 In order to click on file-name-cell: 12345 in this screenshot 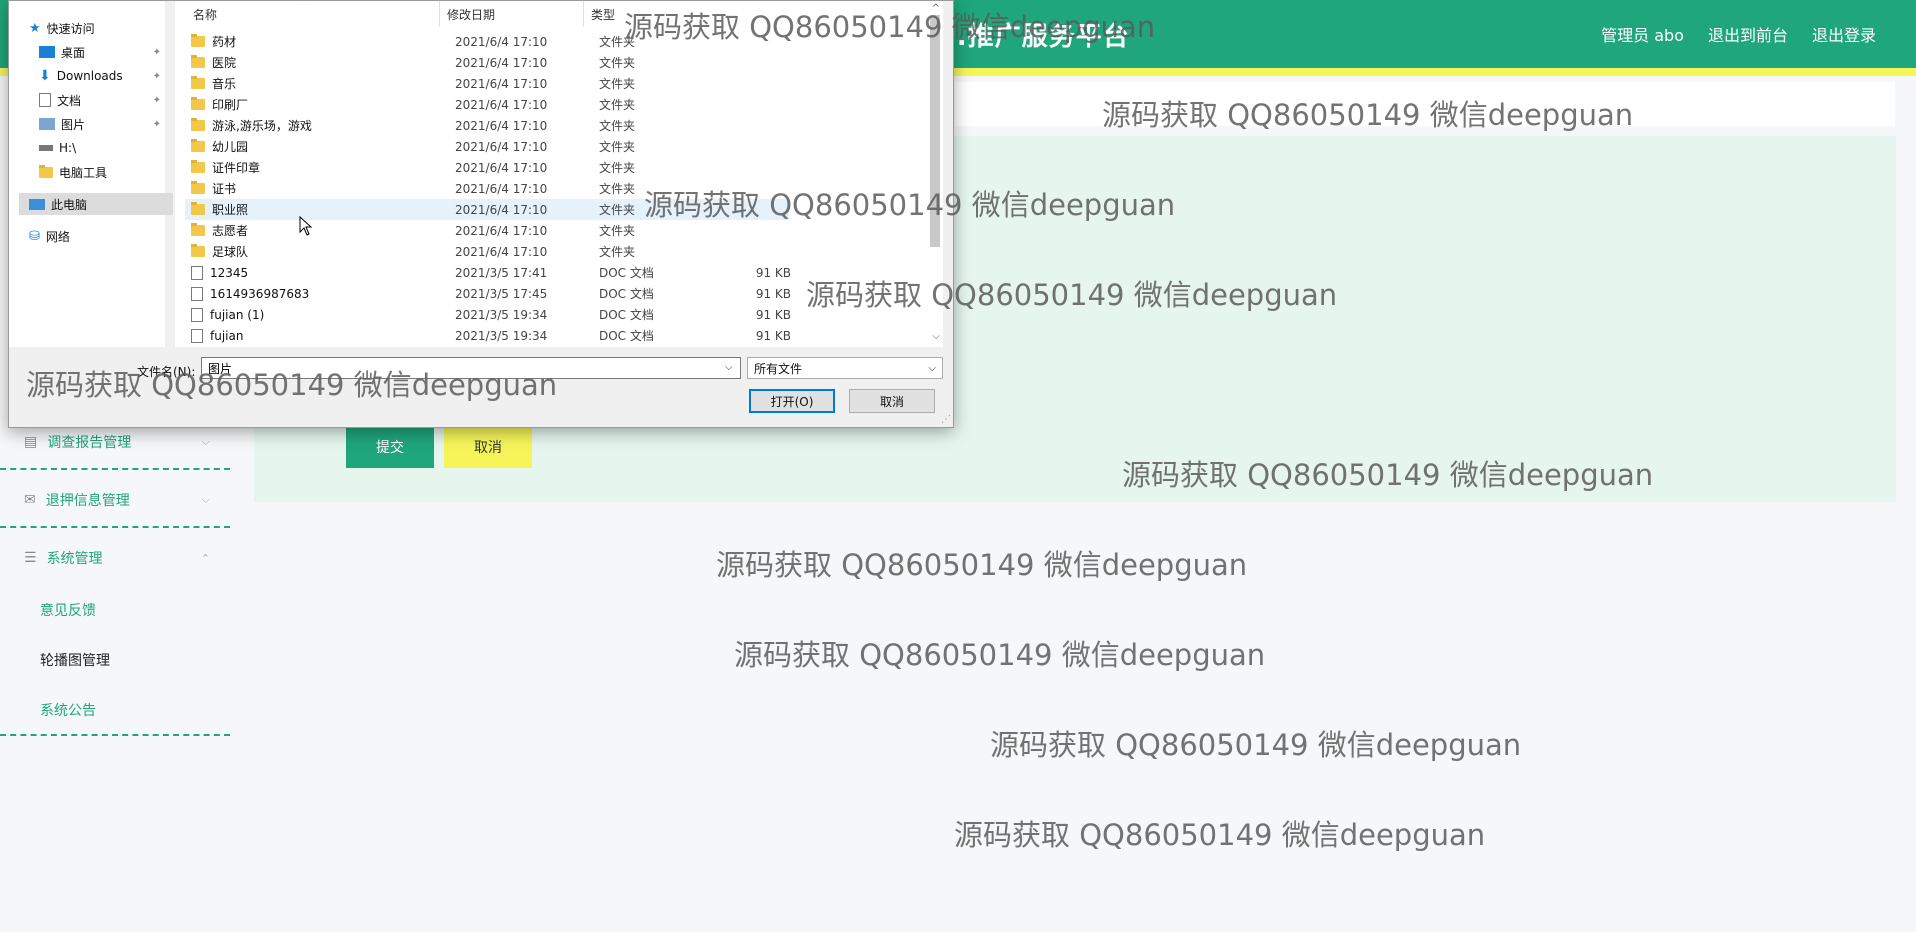, I will do `click(220, 272)`.